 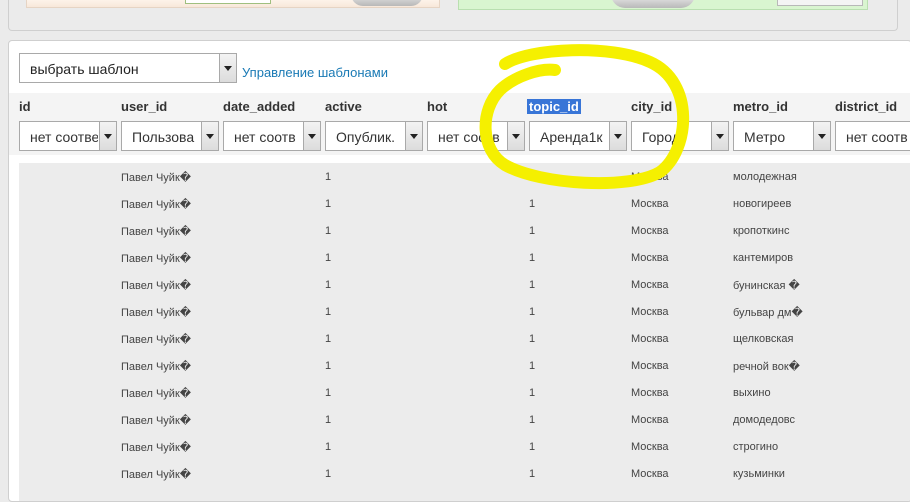 I want to click on column-header-id: id, so click(x=25, y=106).